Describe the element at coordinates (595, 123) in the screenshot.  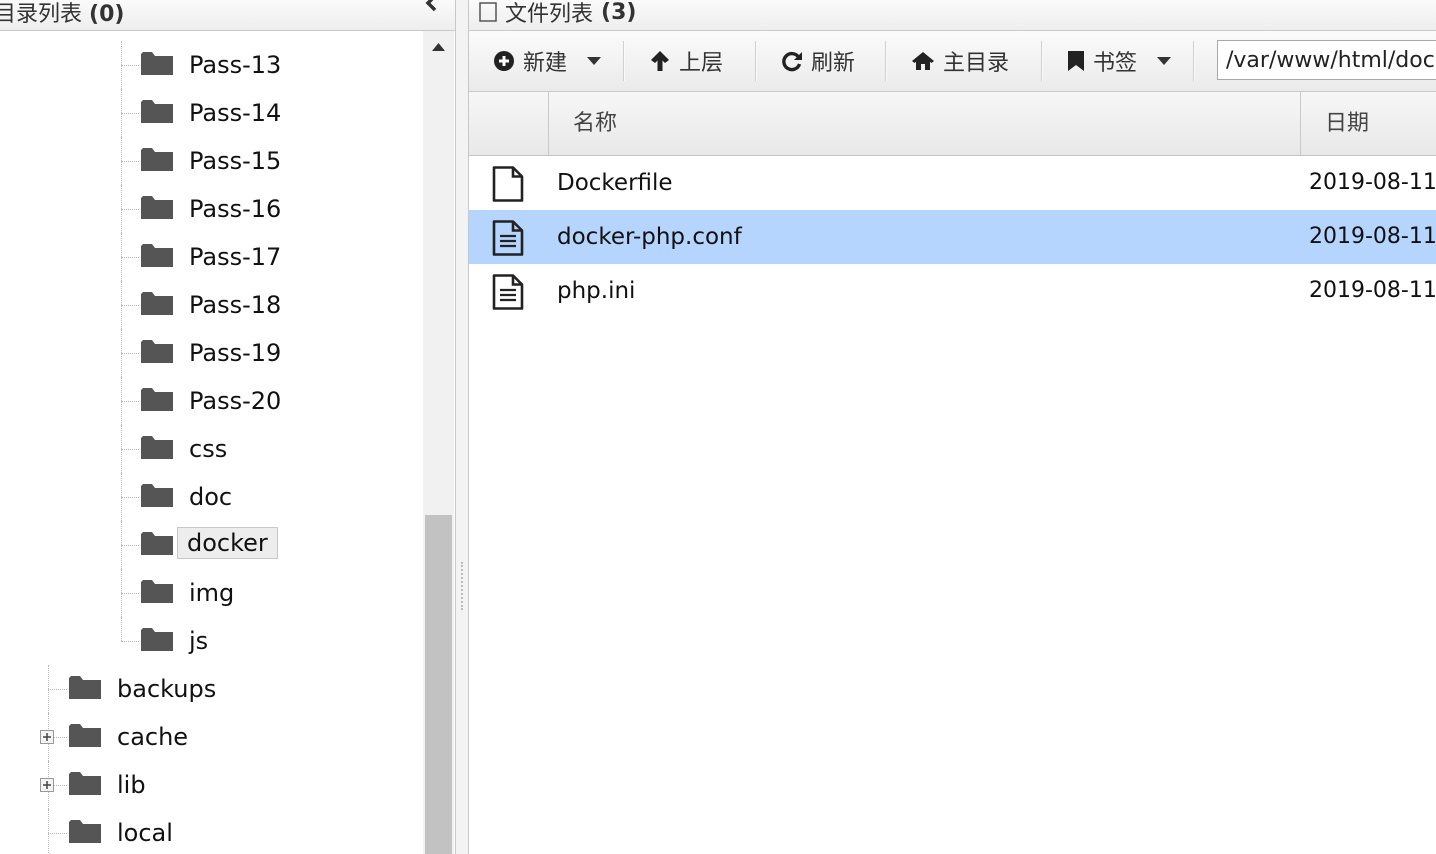
I see `column-header-name-label: 名称` at that location.